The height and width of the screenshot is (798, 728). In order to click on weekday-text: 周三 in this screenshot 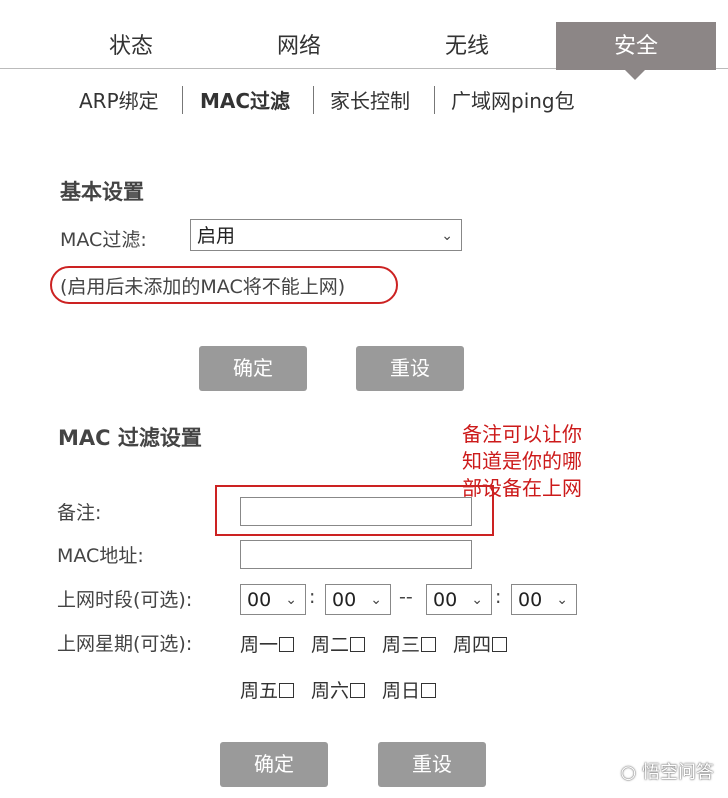, I will do `click(401, 645)`.